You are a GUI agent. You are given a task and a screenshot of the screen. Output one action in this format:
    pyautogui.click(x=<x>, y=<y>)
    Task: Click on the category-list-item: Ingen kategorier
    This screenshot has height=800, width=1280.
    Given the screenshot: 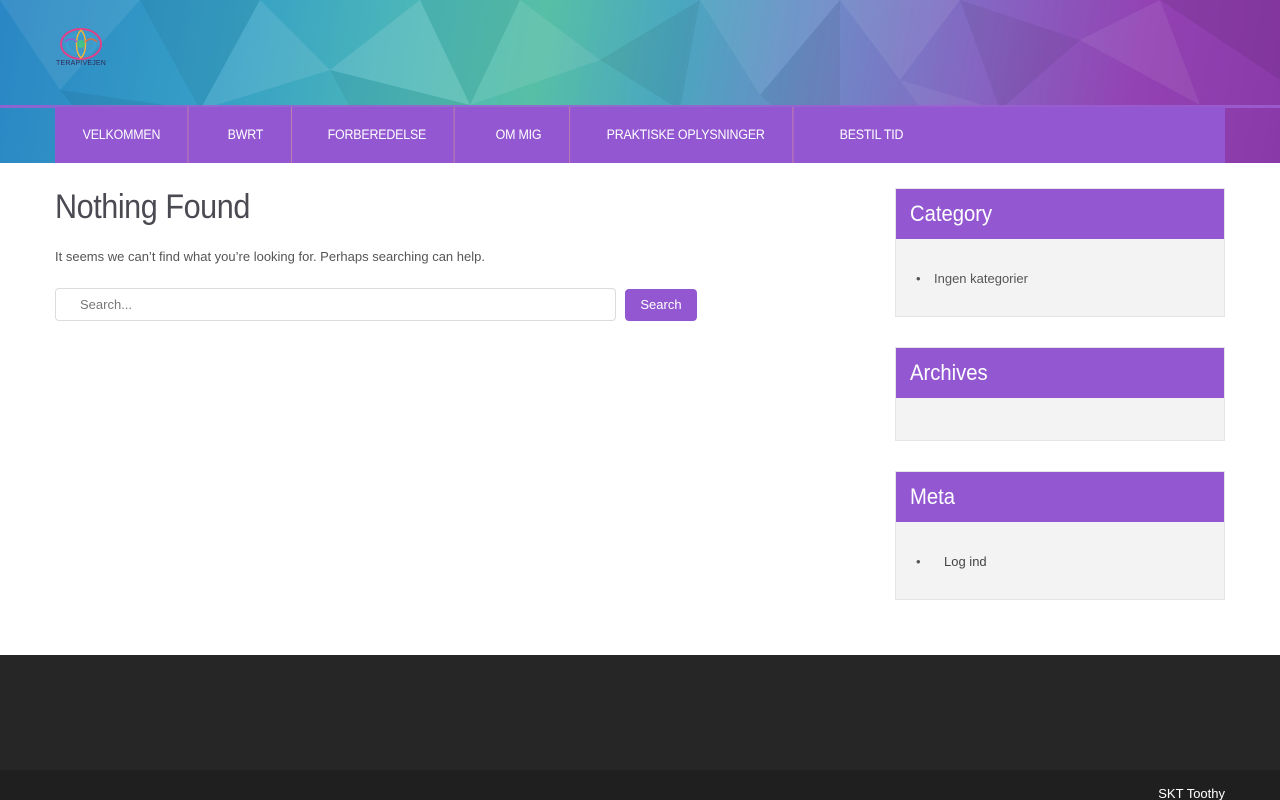 What is the action you would take?
    pyautogui.click(x=1070, y=278)
    